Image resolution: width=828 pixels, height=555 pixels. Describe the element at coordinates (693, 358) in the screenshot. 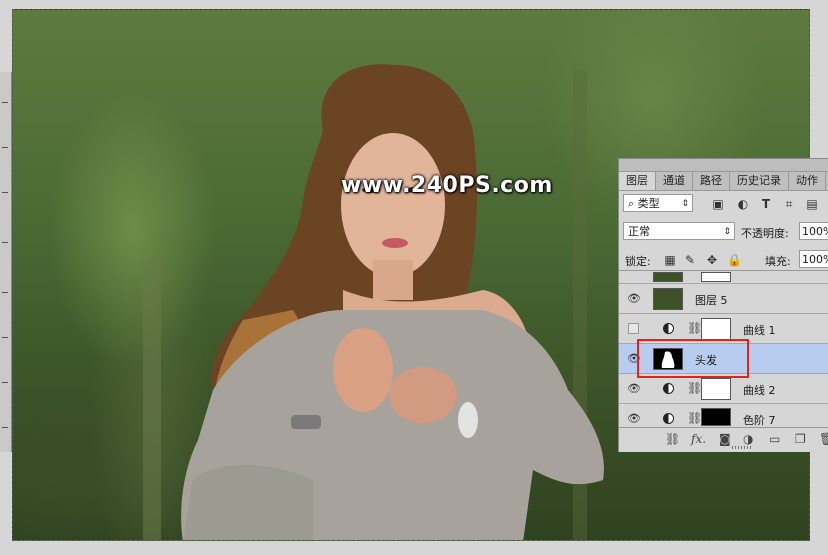

I see `annotation-highlight-box` at that location.